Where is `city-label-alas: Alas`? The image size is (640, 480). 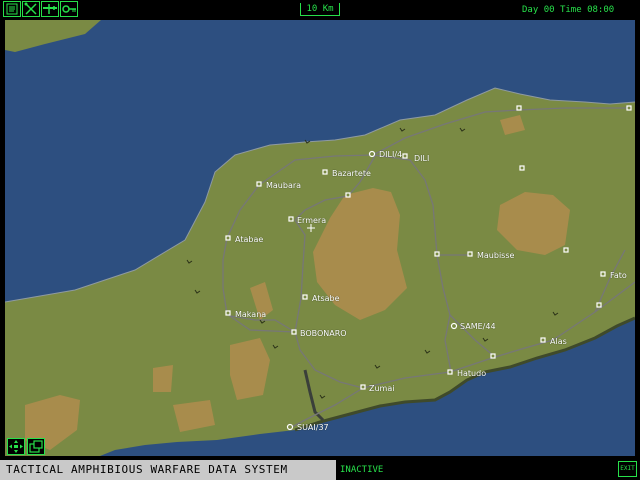
city-label-alas: Alas is located at coordinates (558, 341).